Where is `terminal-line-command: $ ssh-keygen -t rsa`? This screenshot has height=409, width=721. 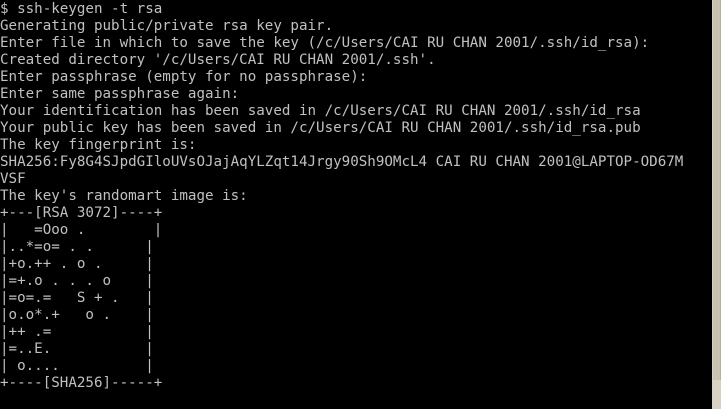
terminal-line-command: $ ssh-keygen -t rsa is located at coordinates (81, 9).